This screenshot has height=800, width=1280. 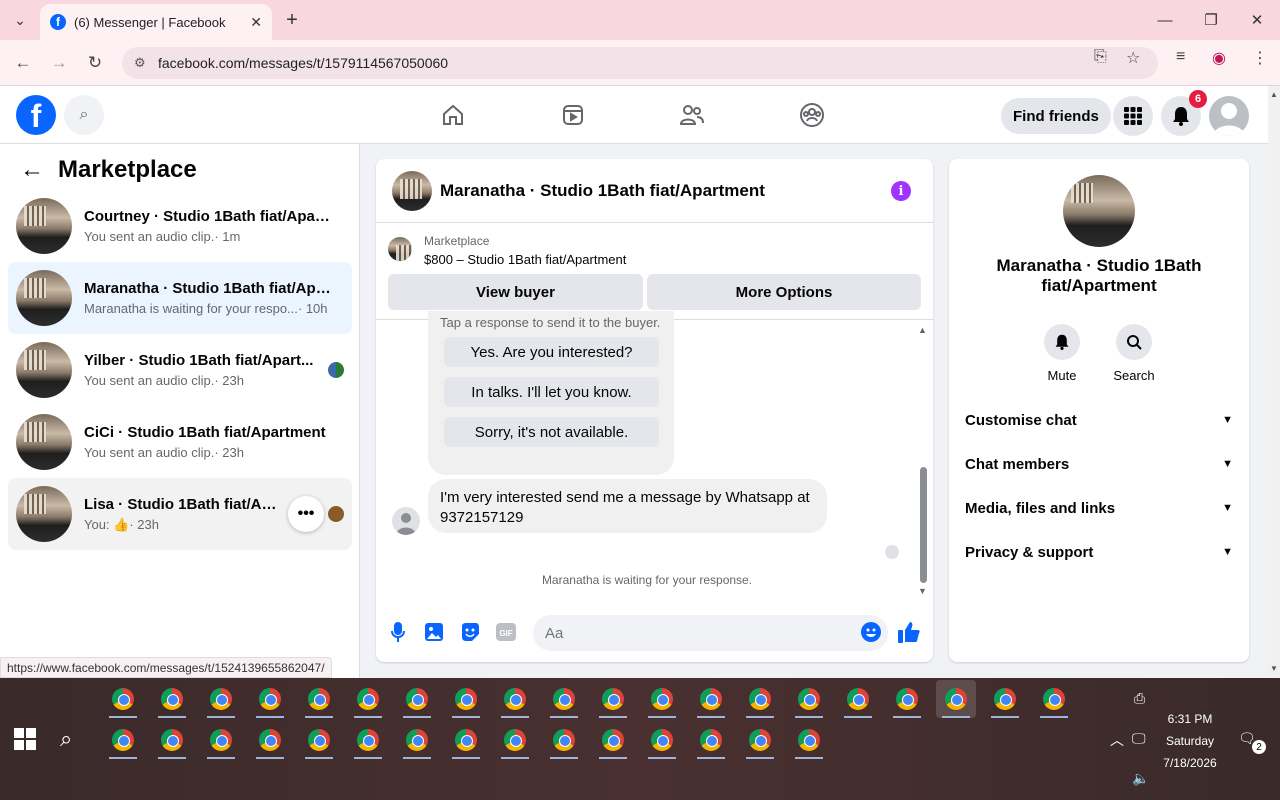 I want to click on chat-title: Maranatha · Studio 1Bath fiat/Apartment, so click(x=602, y=191).